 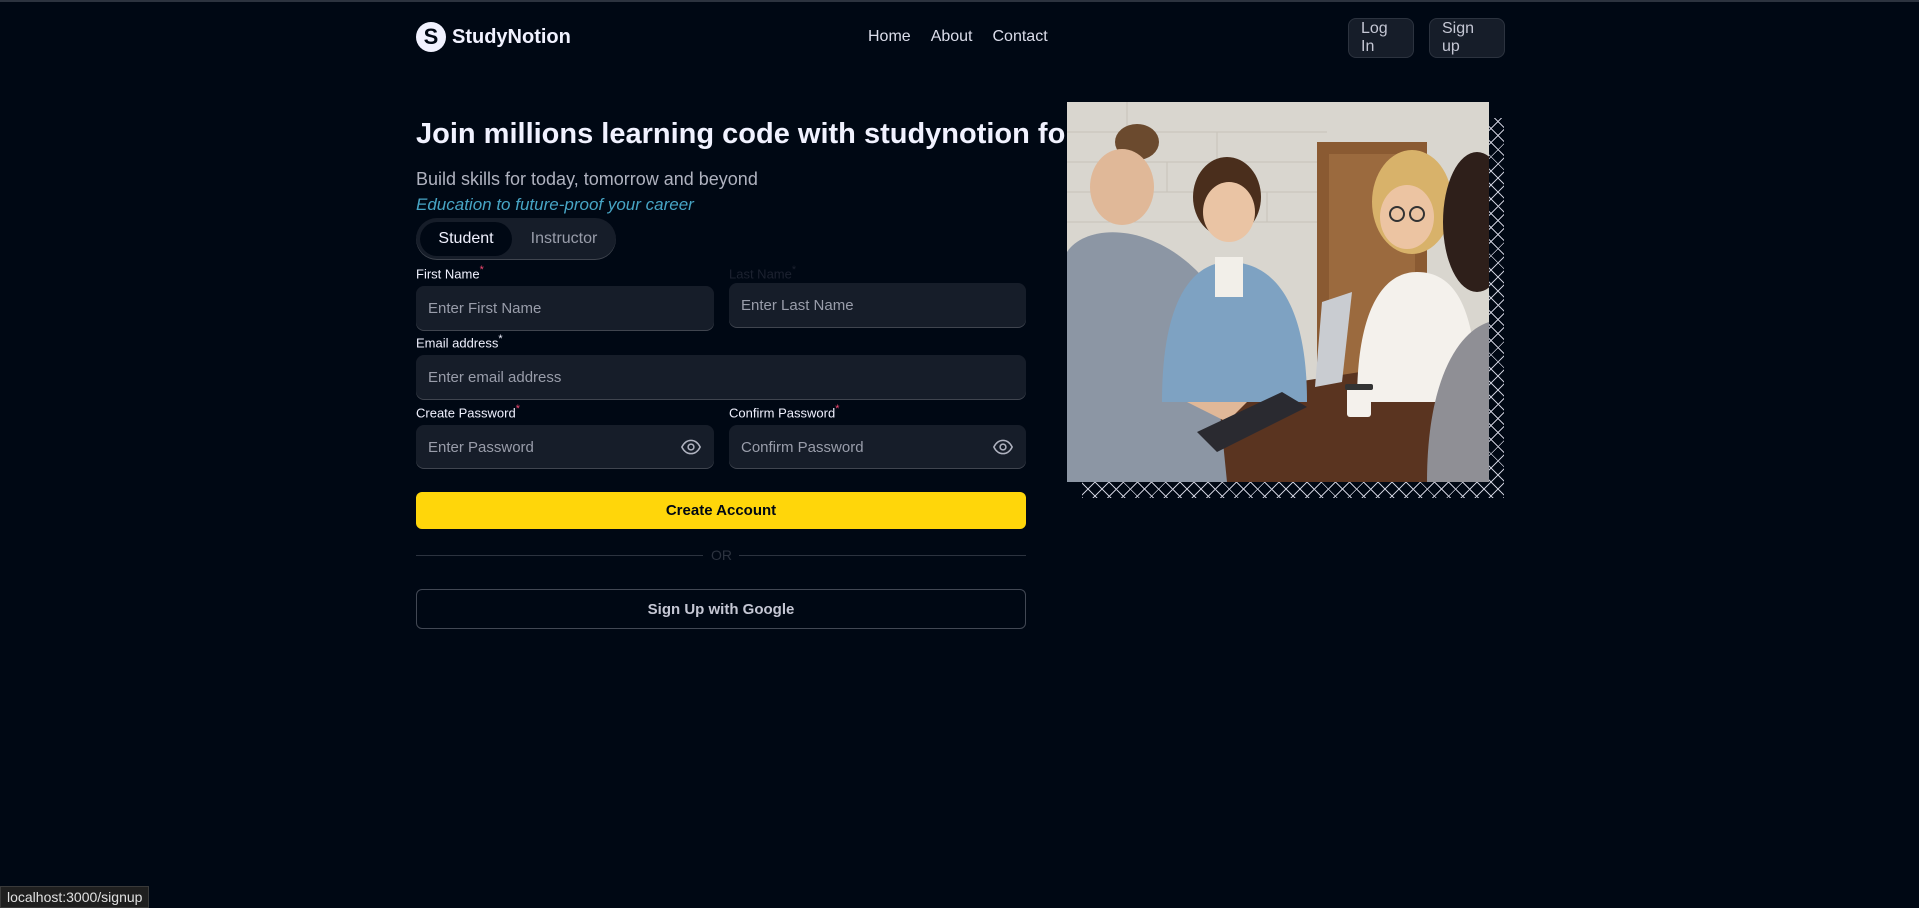 I want to click on students-illustration, so click(x=1278, y=292).